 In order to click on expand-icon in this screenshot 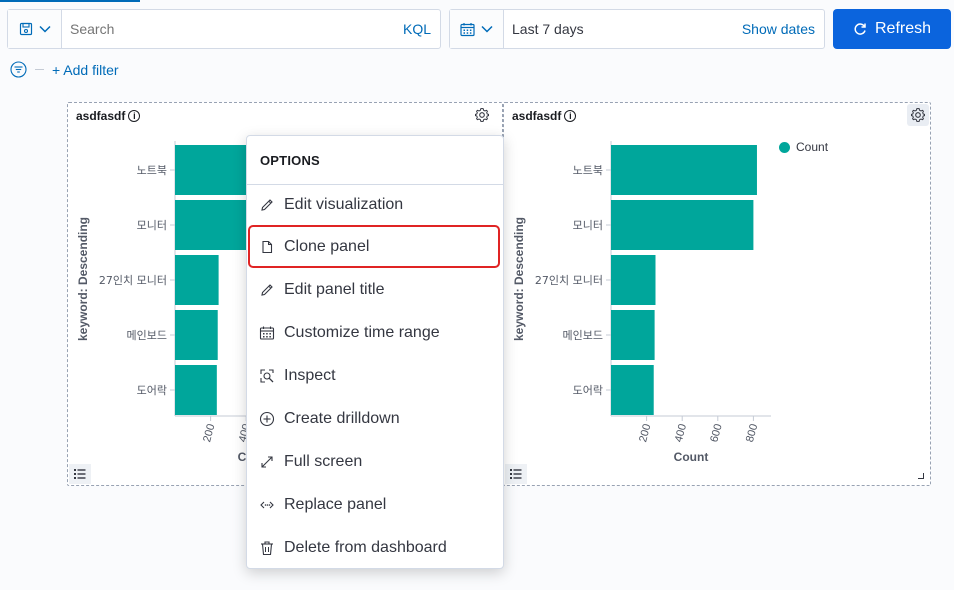, I will do `click(267, 462)`.